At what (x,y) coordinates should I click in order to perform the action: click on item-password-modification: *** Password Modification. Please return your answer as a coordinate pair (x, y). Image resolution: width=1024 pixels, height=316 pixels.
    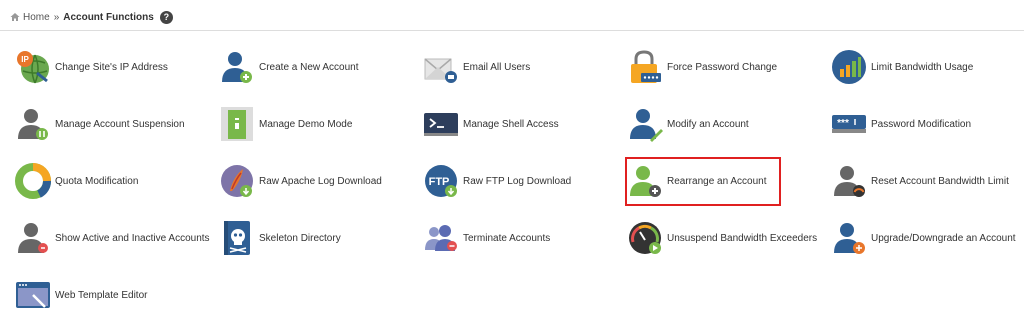
    Looking at the image, I should click on (901, 124).